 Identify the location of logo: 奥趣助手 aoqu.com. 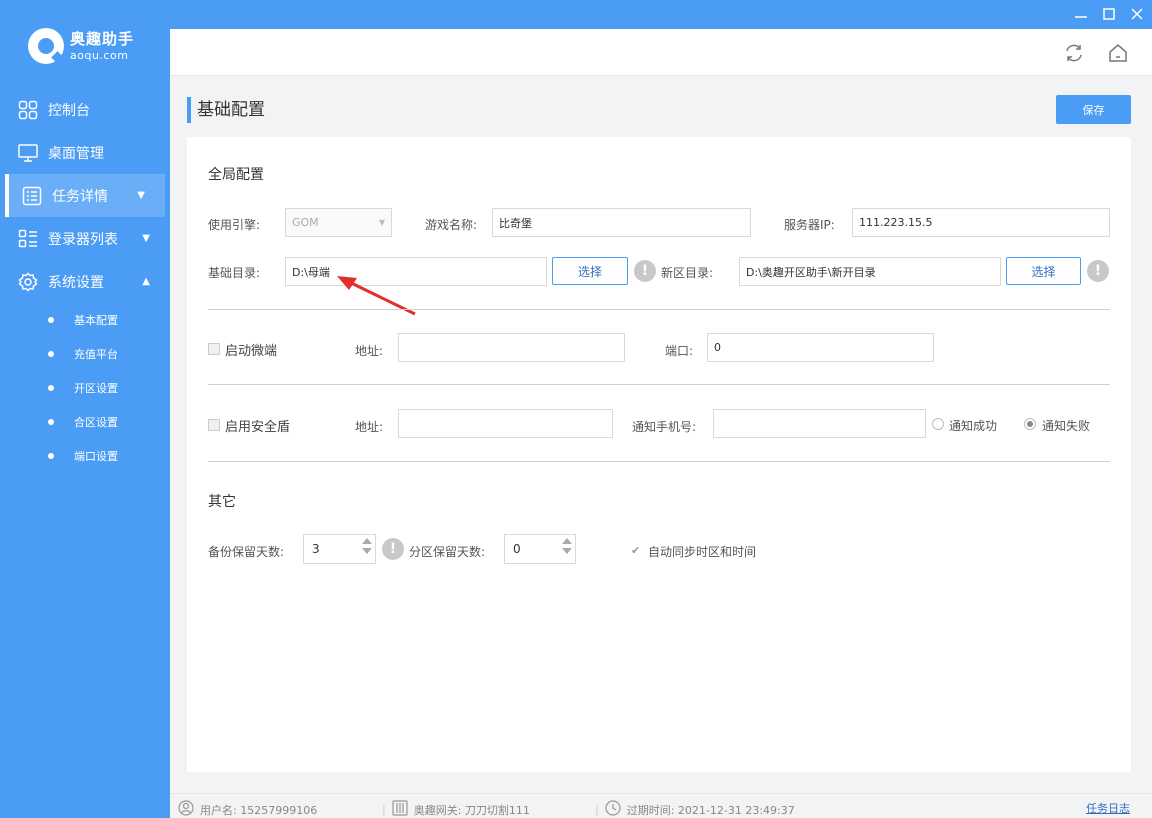
(81, 46).